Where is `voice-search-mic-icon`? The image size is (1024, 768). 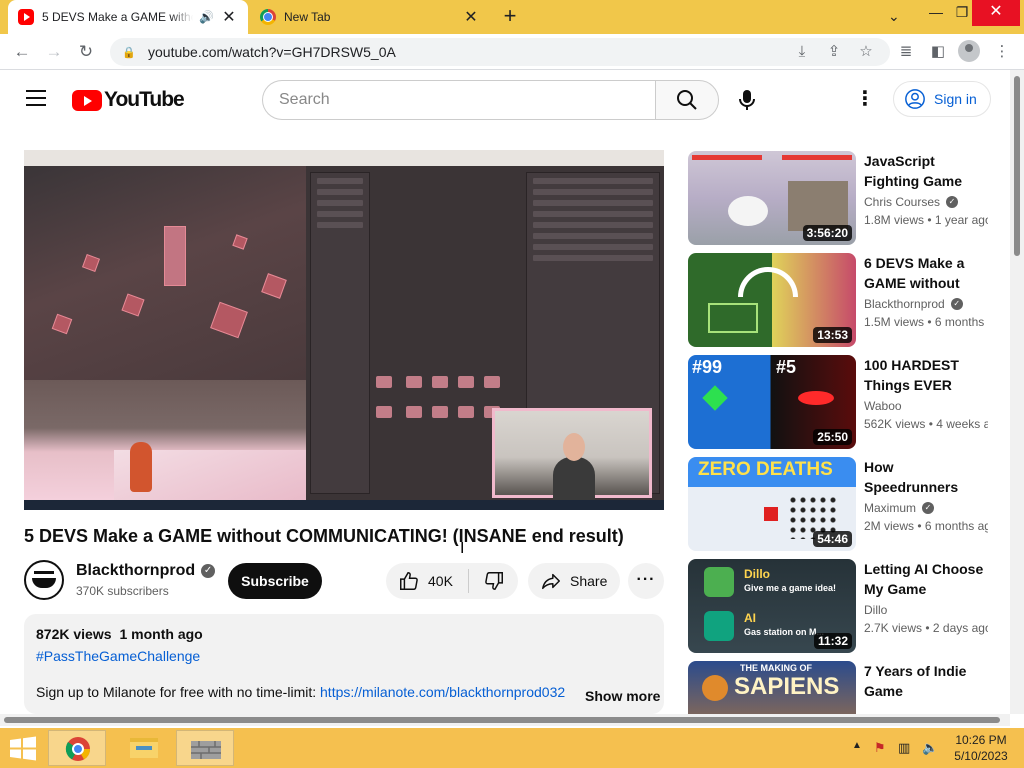
voice-search-mic-icon is located at coordinates (747, 99).